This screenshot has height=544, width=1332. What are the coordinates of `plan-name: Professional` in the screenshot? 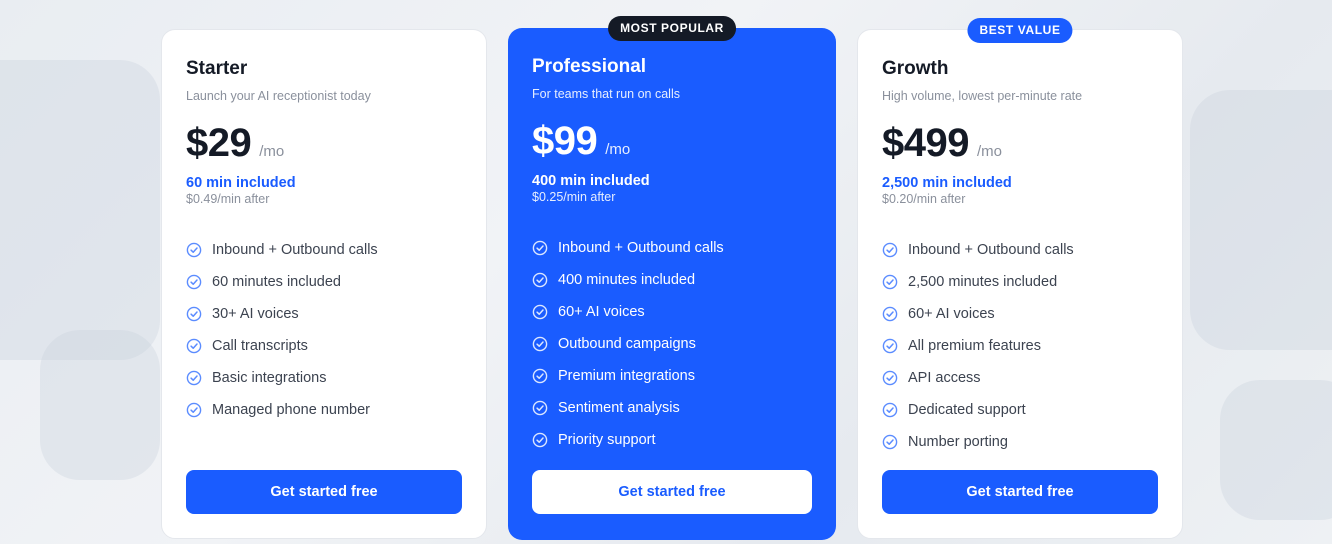 It's located at (589, 66).